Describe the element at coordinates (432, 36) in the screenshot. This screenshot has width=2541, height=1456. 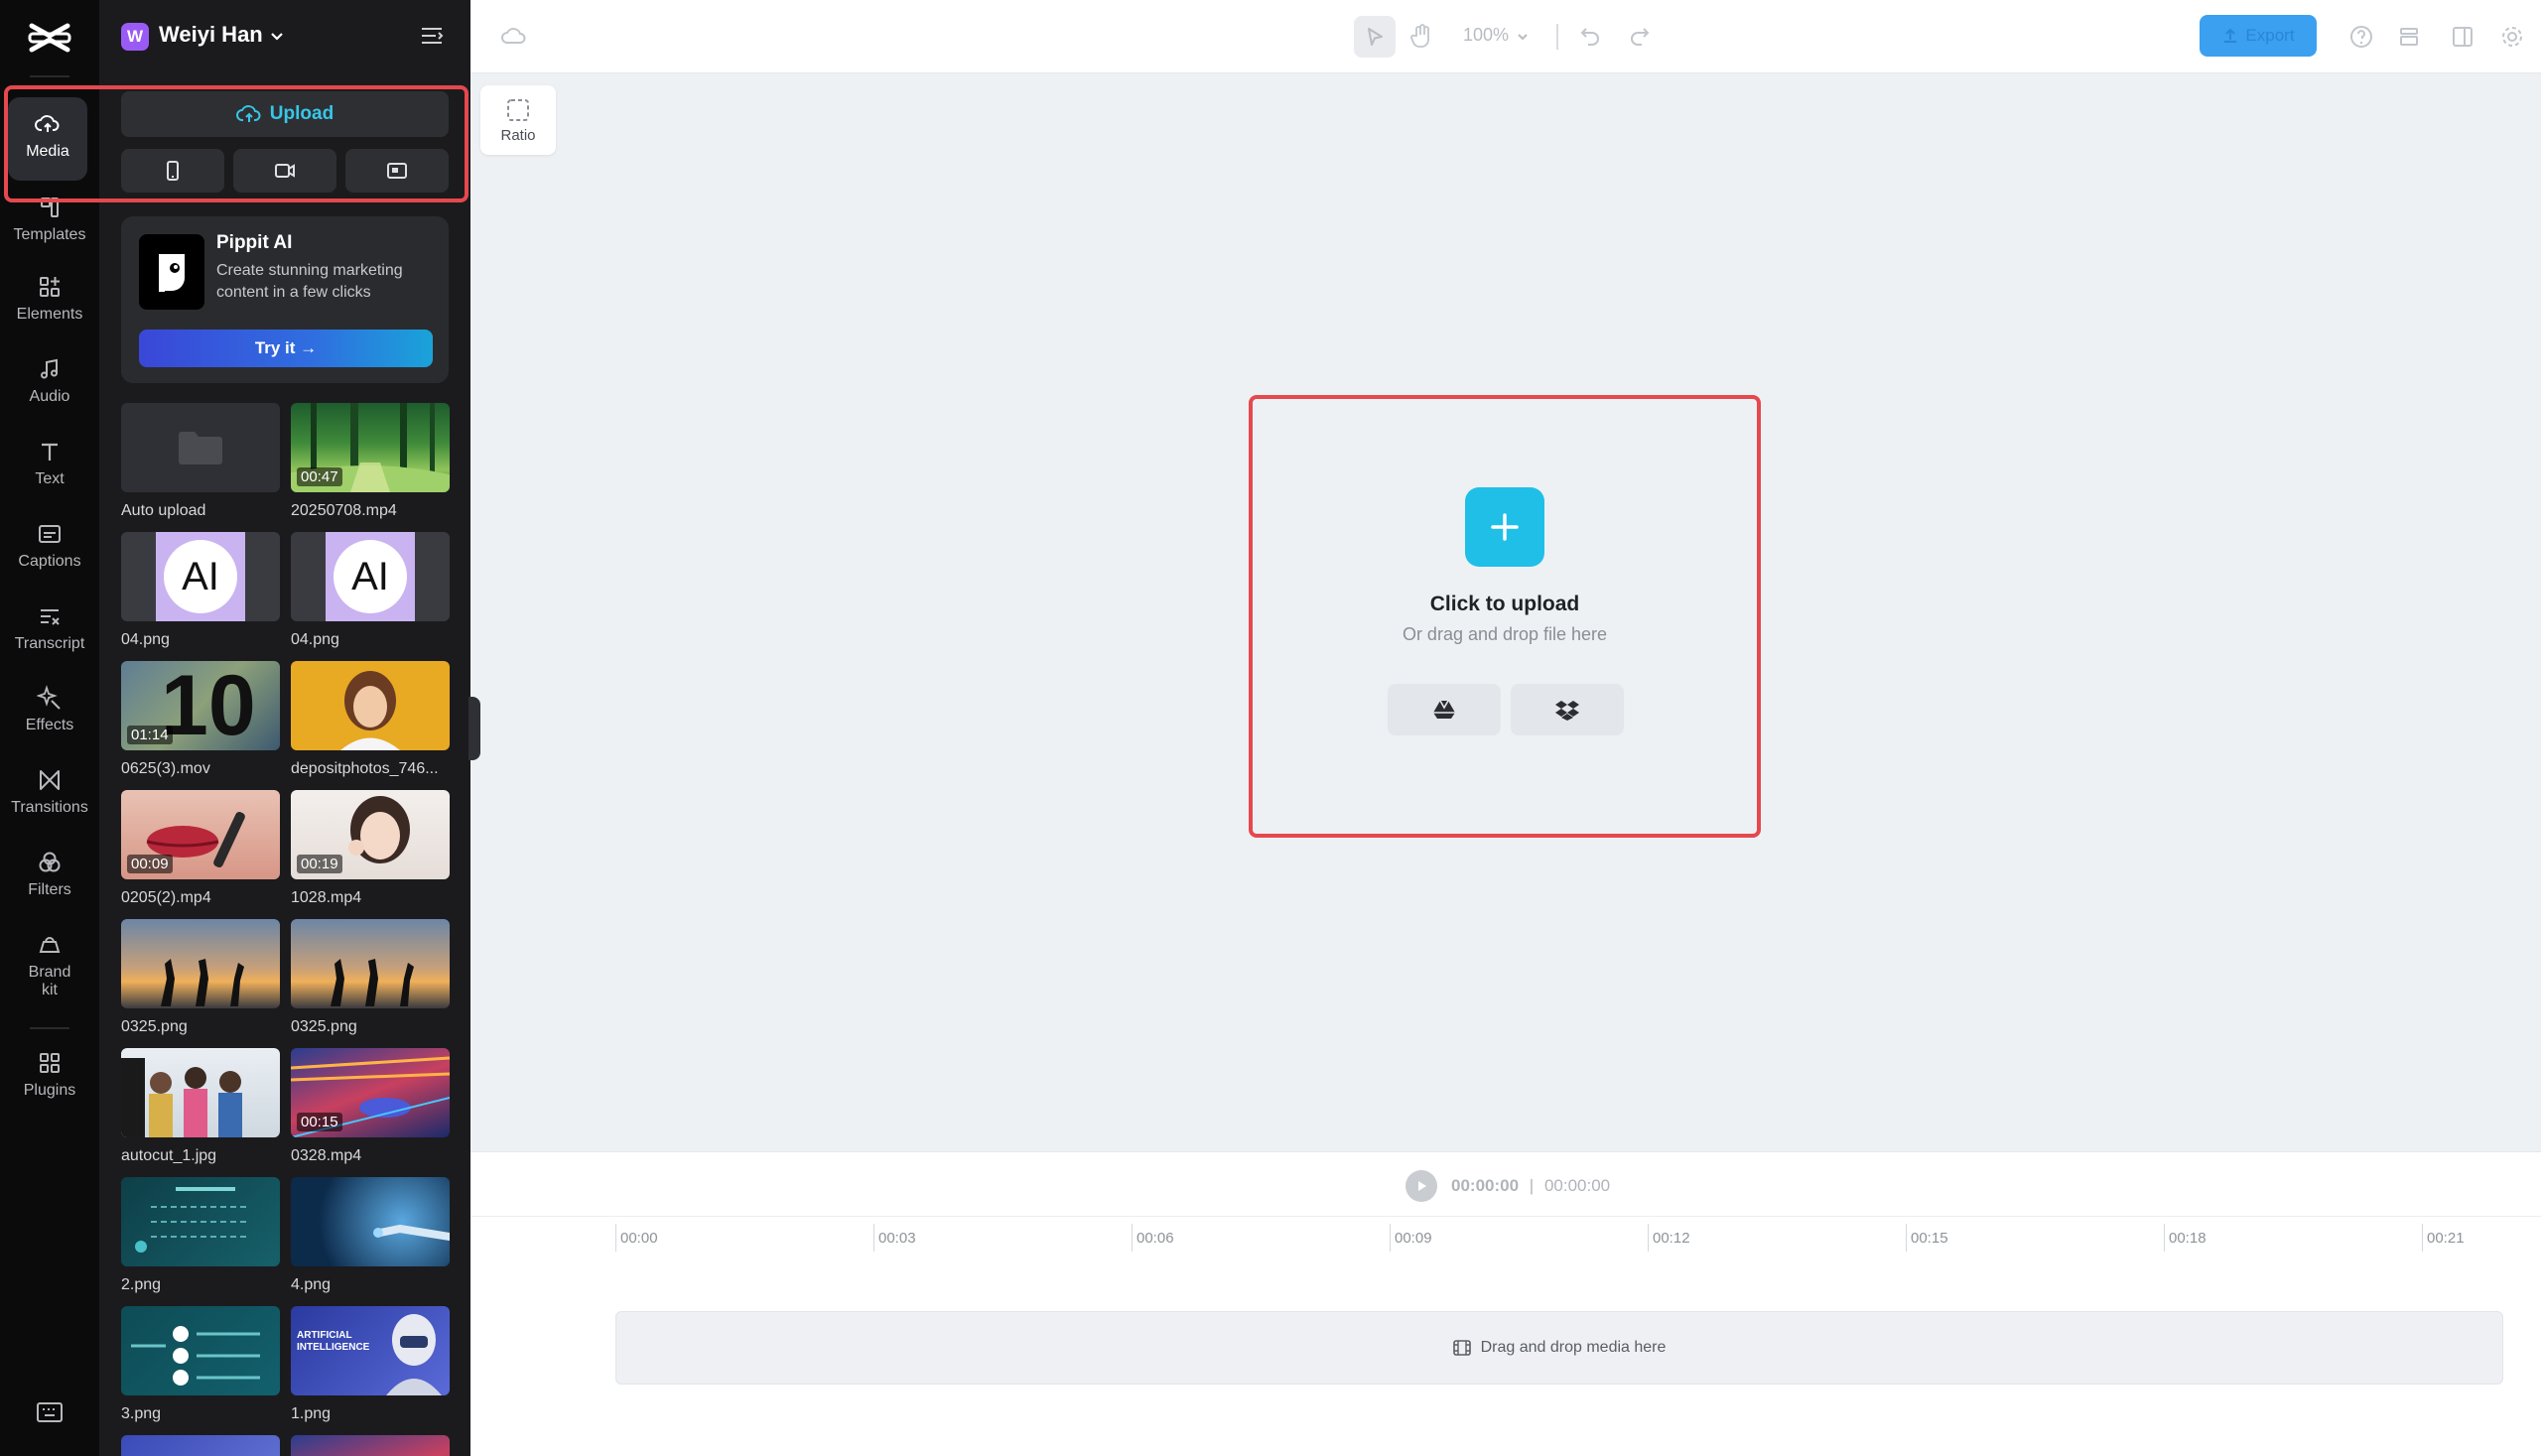
I see `collapse-menu-icon` at that location.